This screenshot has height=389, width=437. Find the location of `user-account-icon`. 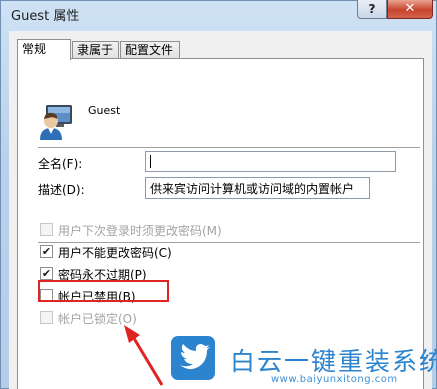

user-account-icon is located at coordinates (56, 122).